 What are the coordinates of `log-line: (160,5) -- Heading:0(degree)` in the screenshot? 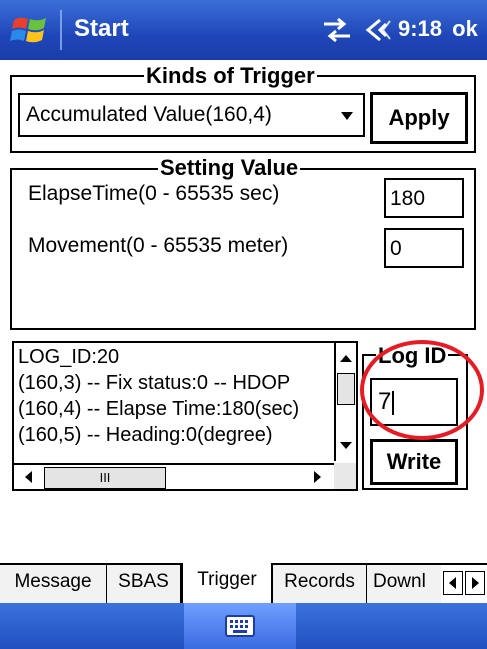 It's located at (145, 435).